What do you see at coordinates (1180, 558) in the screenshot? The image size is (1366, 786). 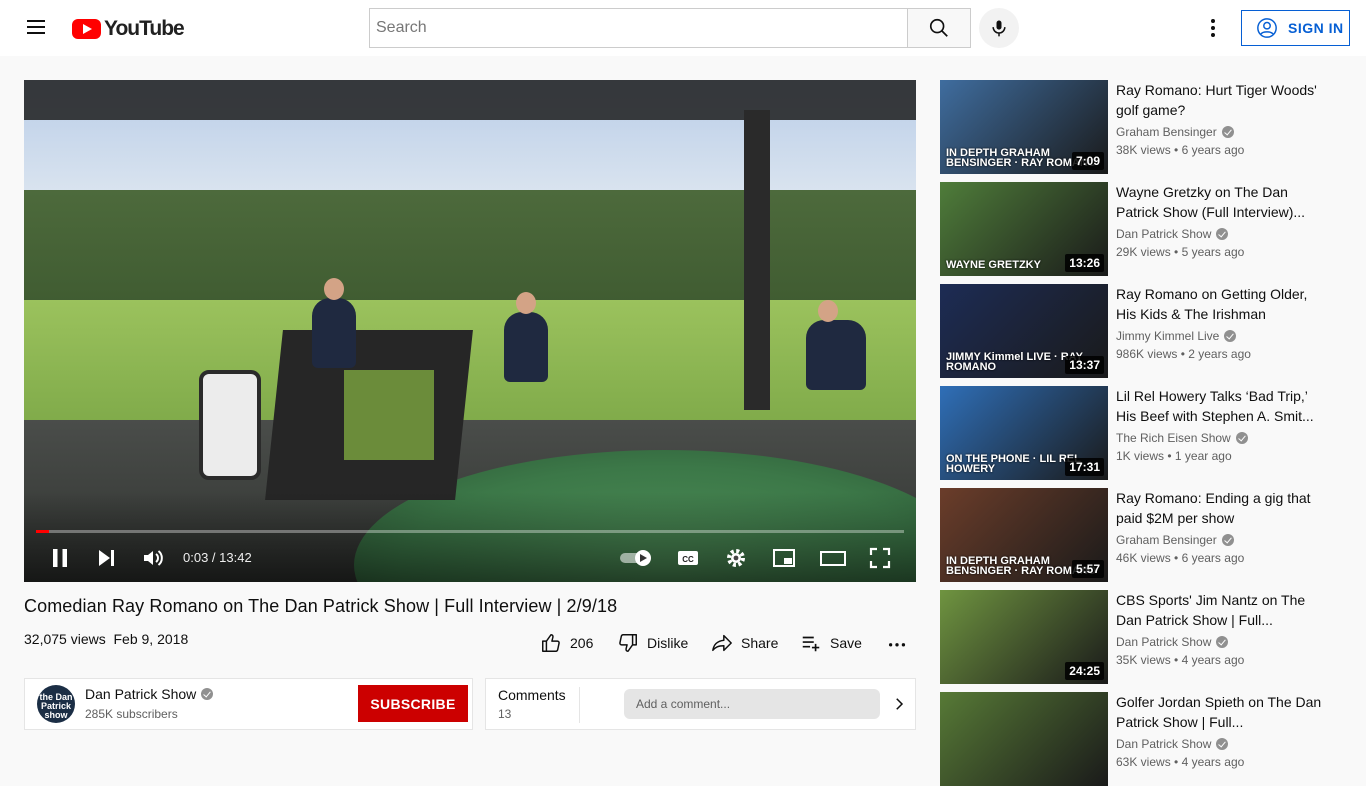 I see `recommended-video-meta: 46K views • 6 years ago` at bounding box center [1180, 558].